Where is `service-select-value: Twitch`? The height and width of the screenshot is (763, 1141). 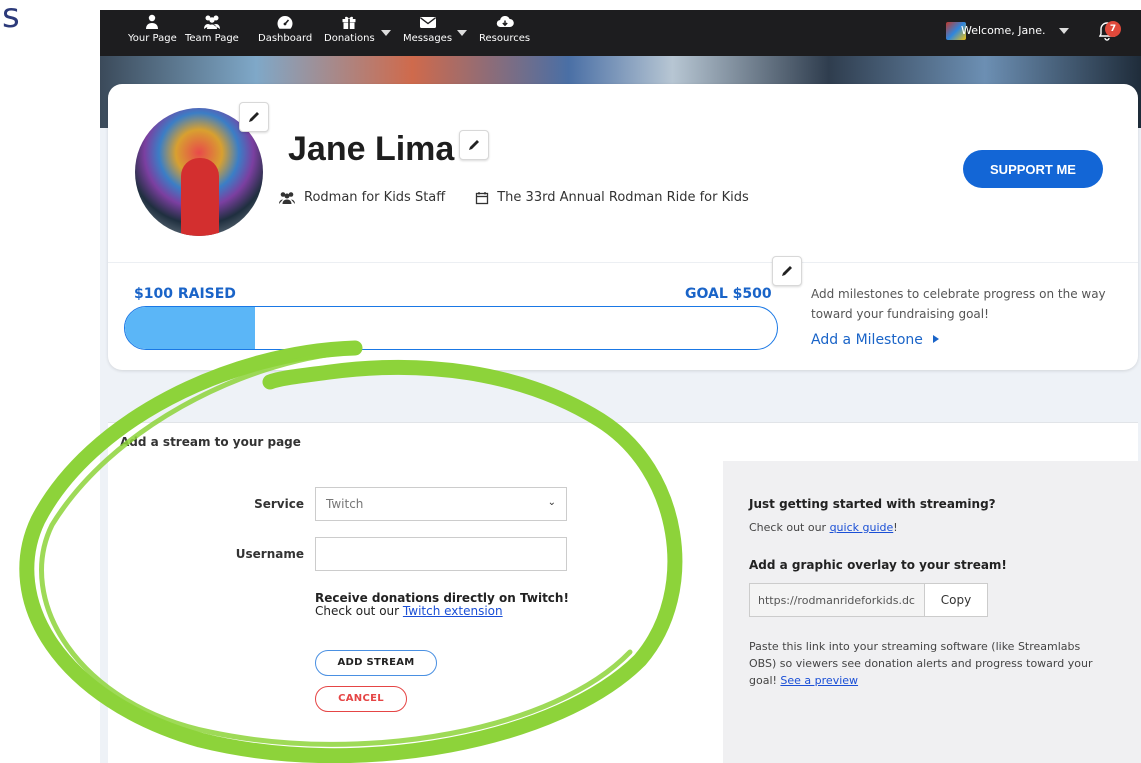 service-select-value: Twitch is located at coordinates (345, 504).